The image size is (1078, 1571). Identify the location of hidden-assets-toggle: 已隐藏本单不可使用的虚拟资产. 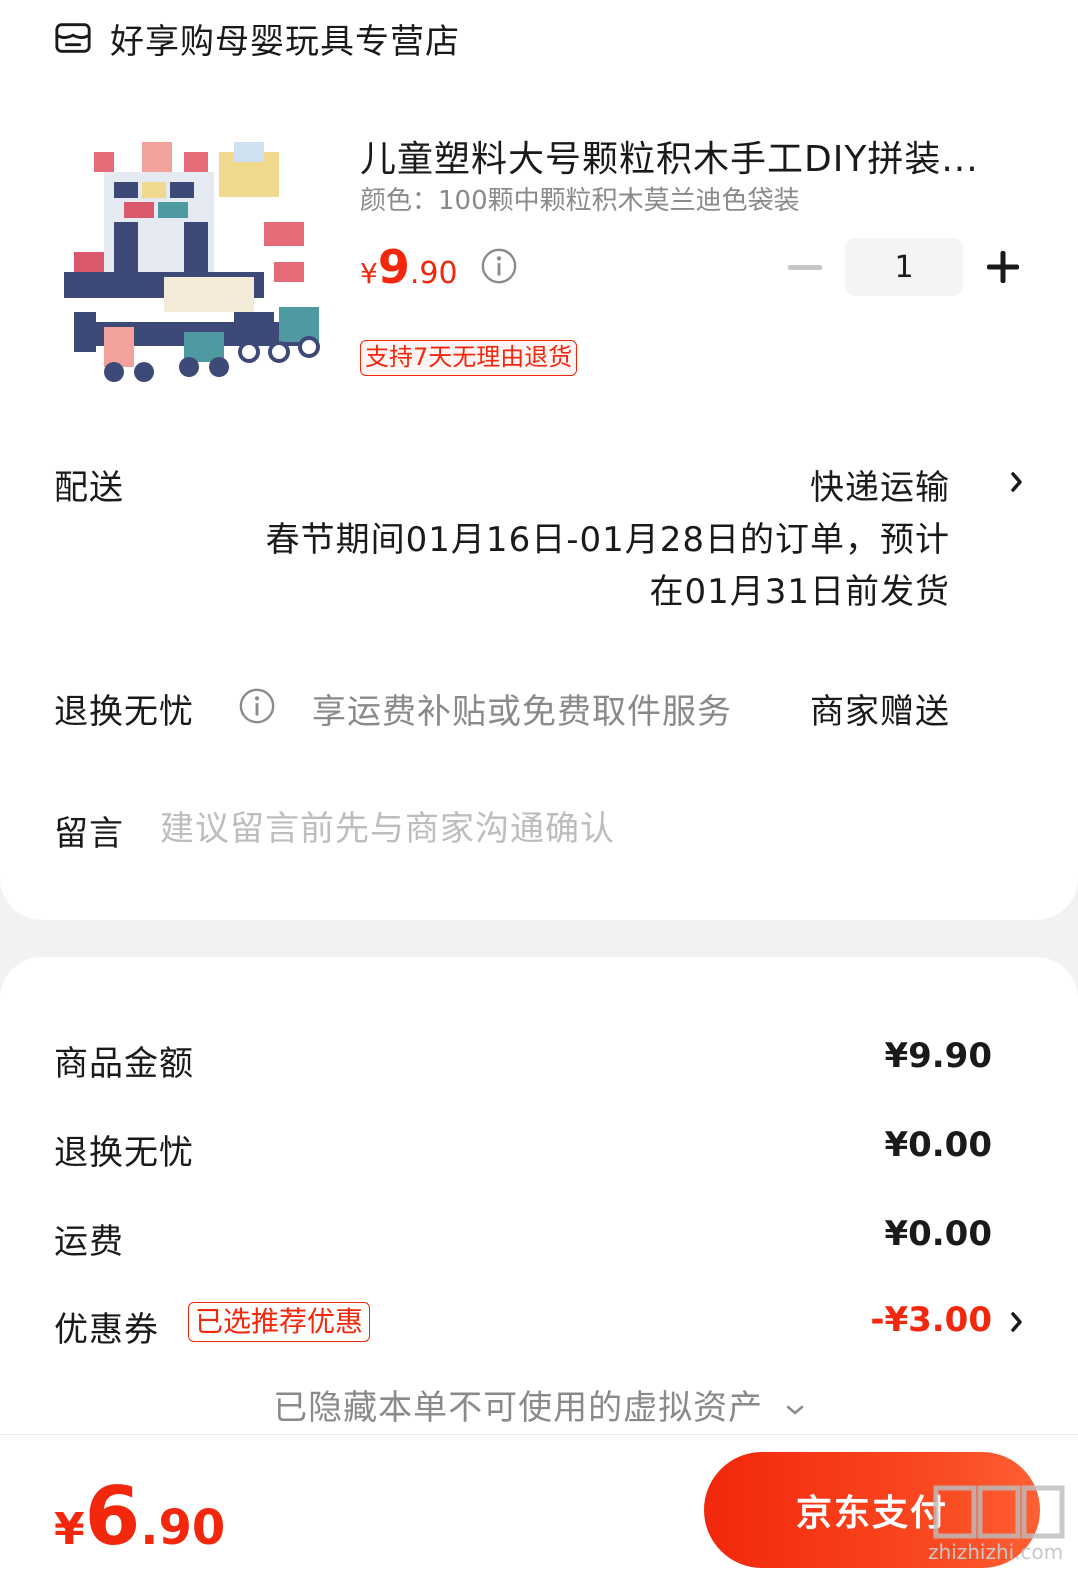
(539, 1404).